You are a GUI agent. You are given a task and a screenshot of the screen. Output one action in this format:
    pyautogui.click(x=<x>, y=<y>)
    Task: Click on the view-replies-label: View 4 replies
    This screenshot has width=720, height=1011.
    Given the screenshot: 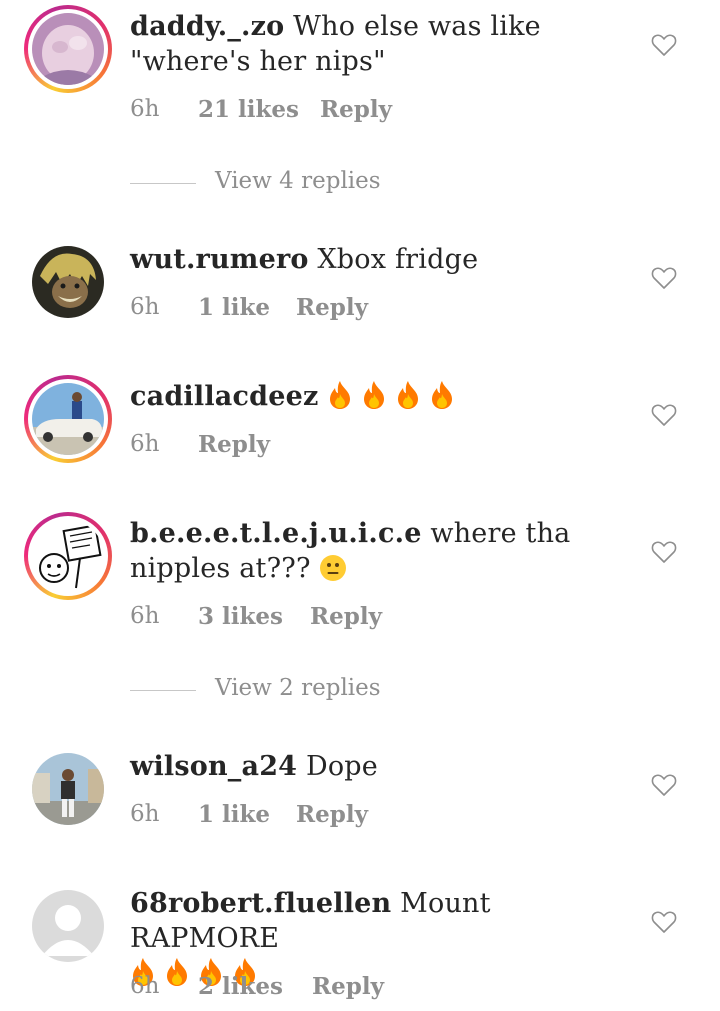 What is the action you would take?
    pyautogui.click(x=298, y=181)
    